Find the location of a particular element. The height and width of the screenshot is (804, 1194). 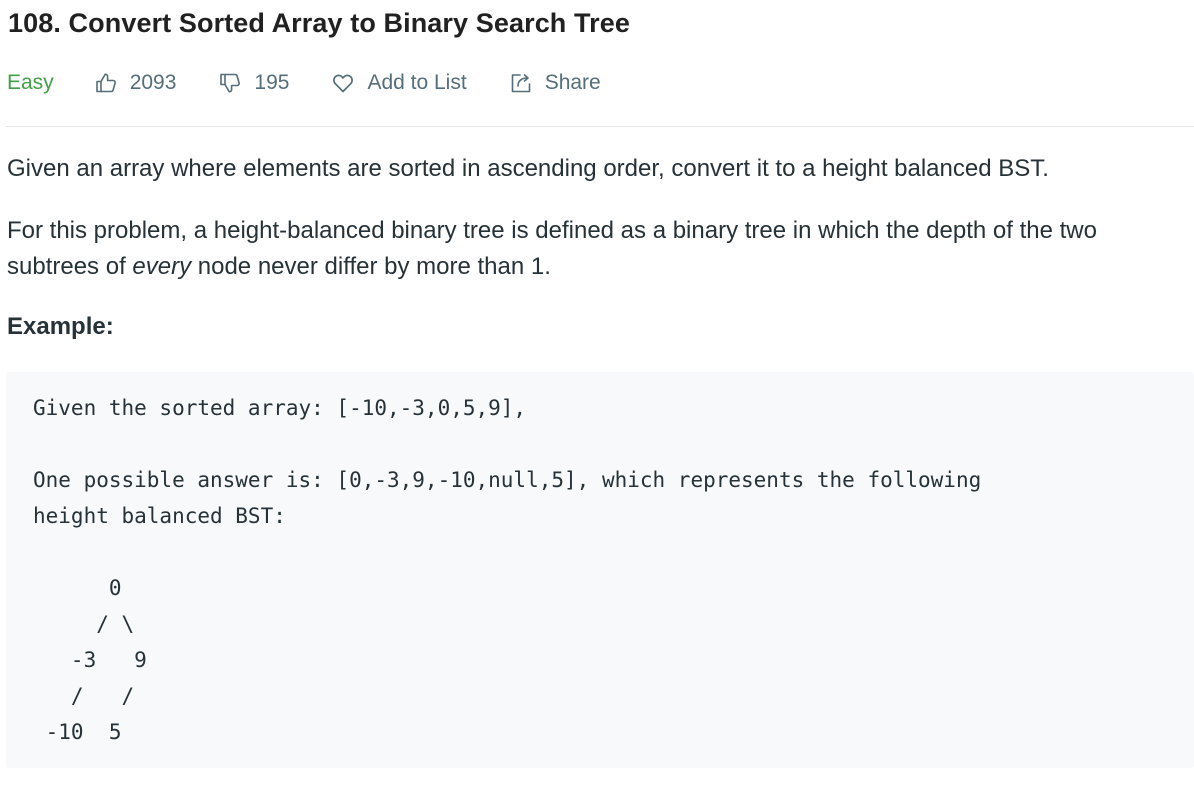

add-to-list-button: Add to List is located at coordinates (399, 83).